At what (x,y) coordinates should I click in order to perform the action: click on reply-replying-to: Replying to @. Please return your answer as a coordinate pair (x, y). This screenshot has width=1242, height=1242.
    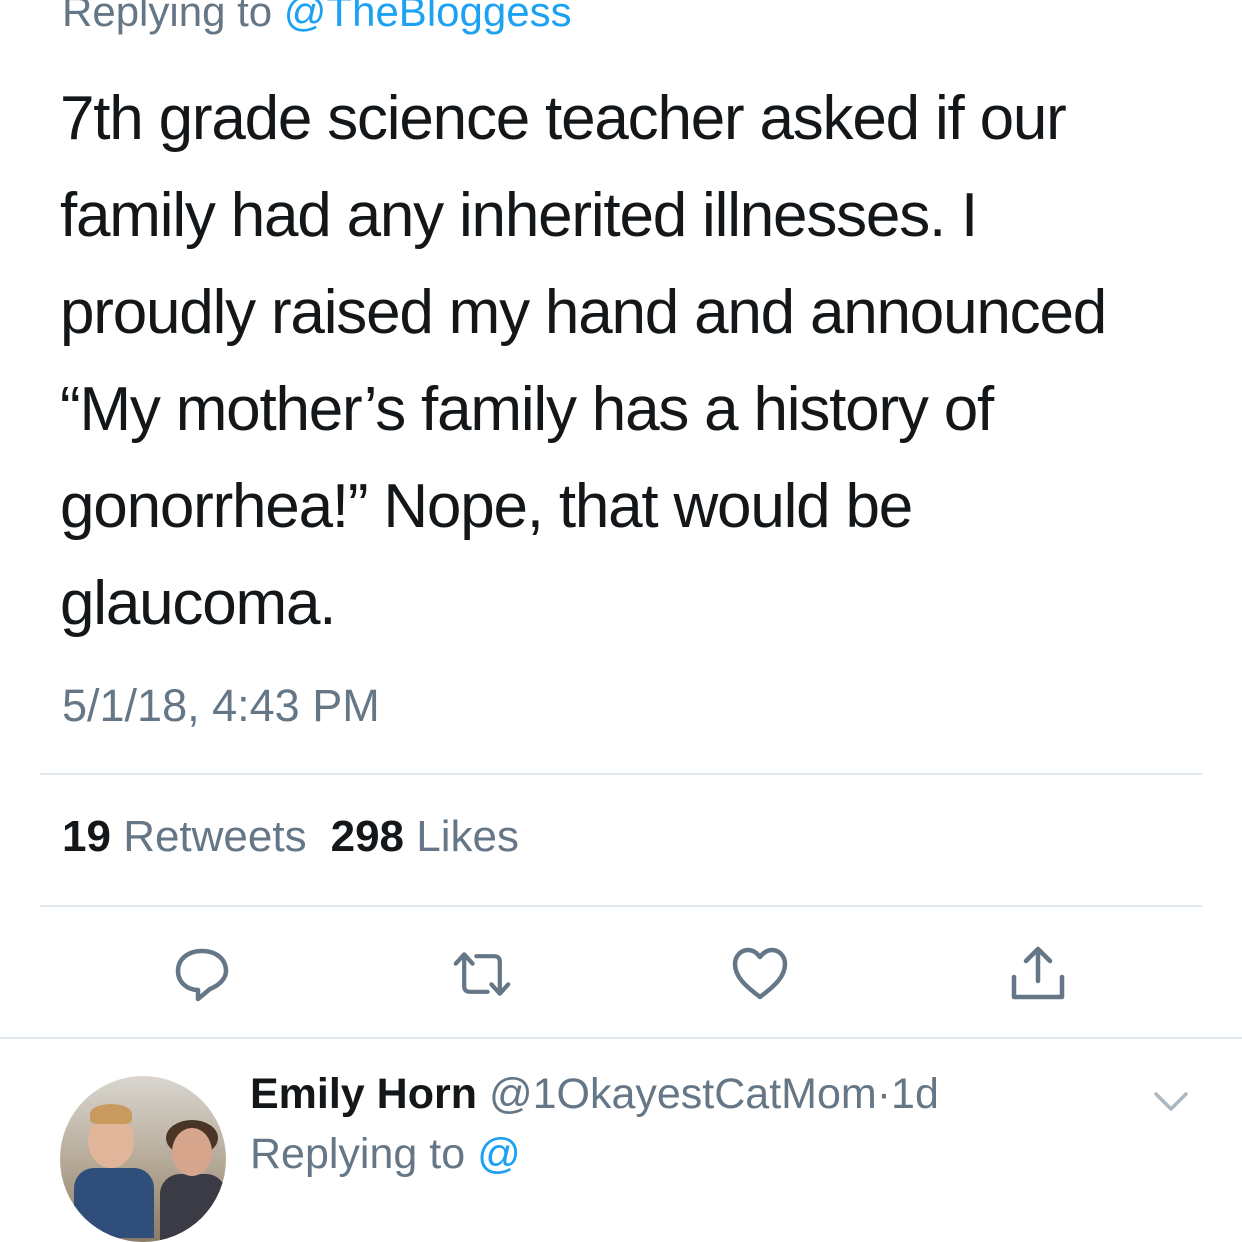
    Looking at the image, I should click on (385, 1154).